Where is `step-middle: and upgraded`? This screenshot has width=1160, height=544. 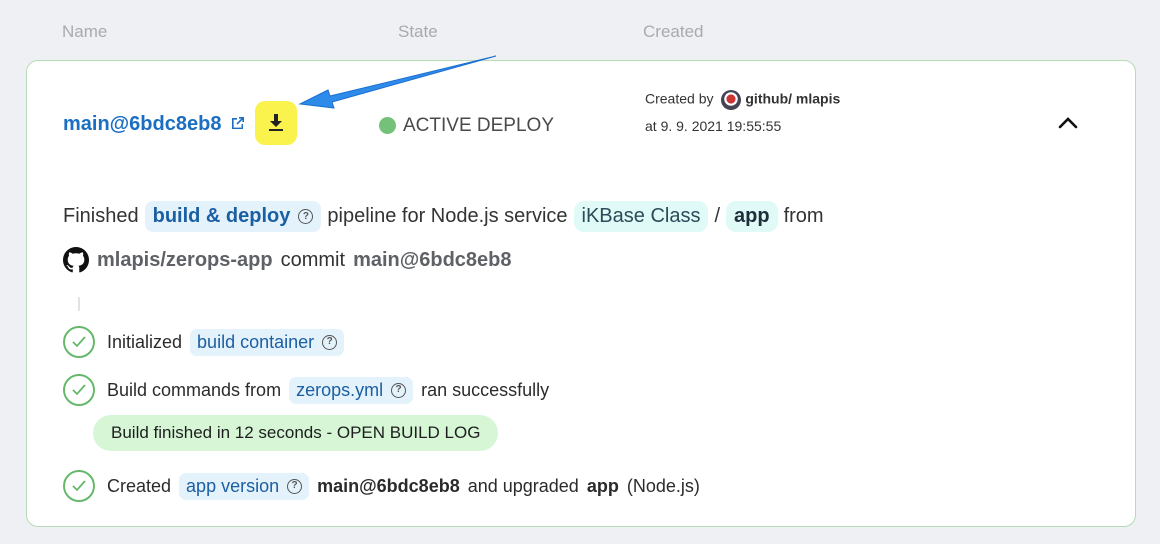 step-middle: and upgraded is located at coordinates (523, 485).